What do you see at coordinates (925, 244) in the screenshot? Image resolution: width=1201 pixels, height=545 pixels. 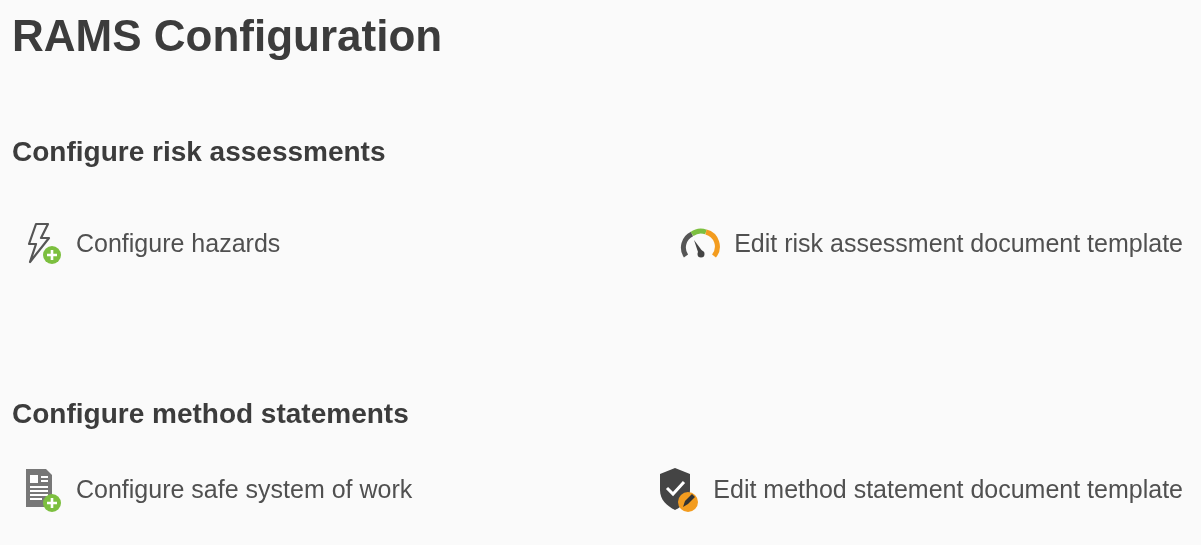 I see `config-link: Edit risk assessment document template` at bounding box center [925, 244].